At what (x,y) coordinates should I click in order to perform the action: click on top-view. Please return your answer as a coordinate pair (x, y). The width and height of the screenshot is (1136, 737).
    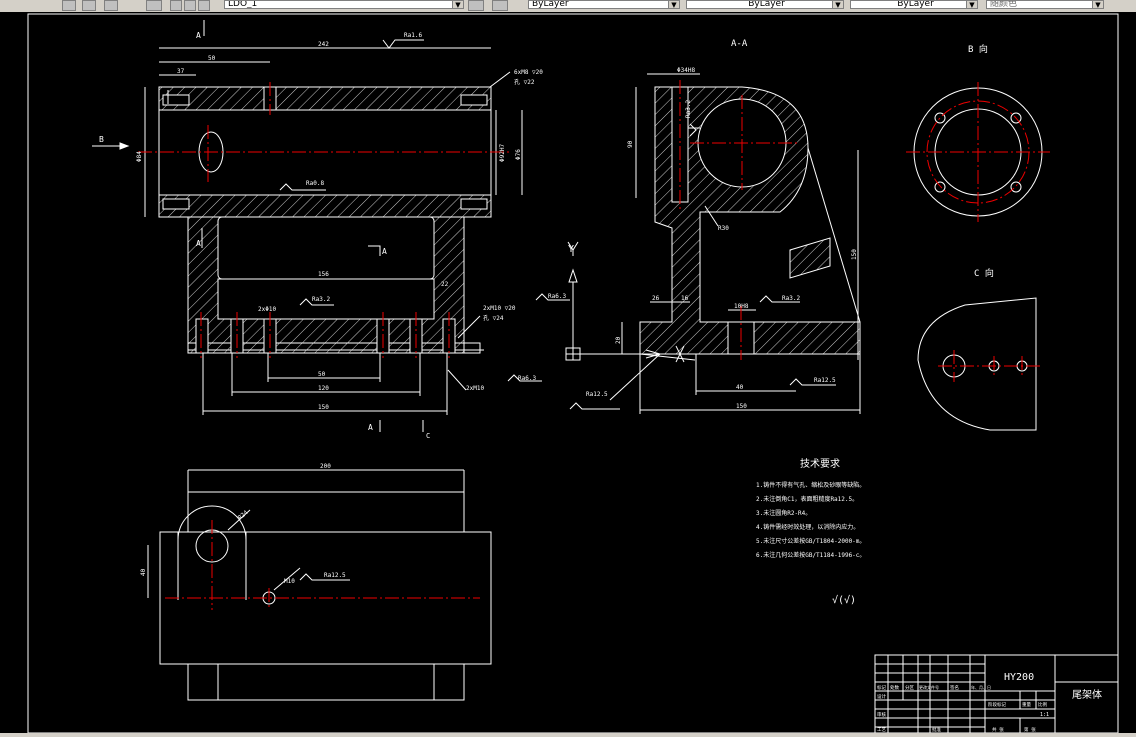
    Looking at the image, I should click on (319, 585).